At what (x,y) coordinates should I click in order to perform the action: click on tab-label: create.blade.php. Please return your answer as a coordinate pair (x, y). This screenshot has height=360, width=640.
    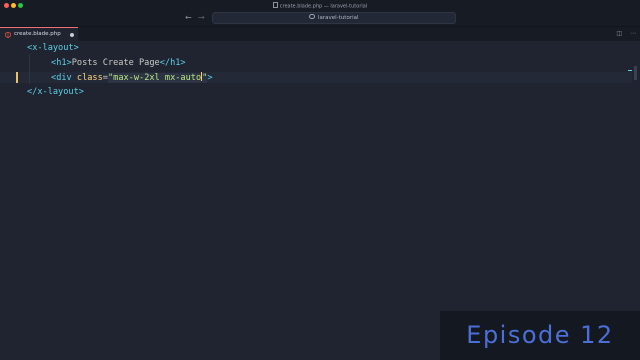
    Looking at the image, I should click on (37, 34).